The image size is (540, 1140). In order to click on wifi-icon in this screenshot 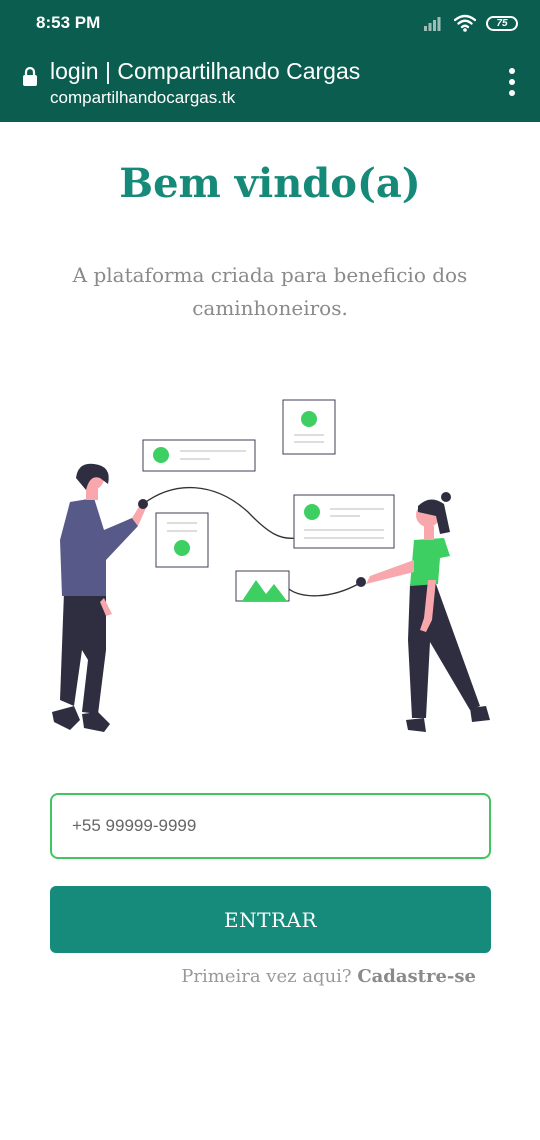, I will do `click(465, 23)`.